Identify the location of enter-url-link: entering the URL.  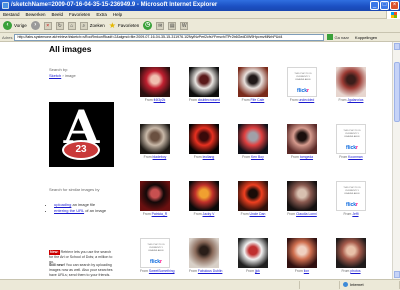
(69, 210).